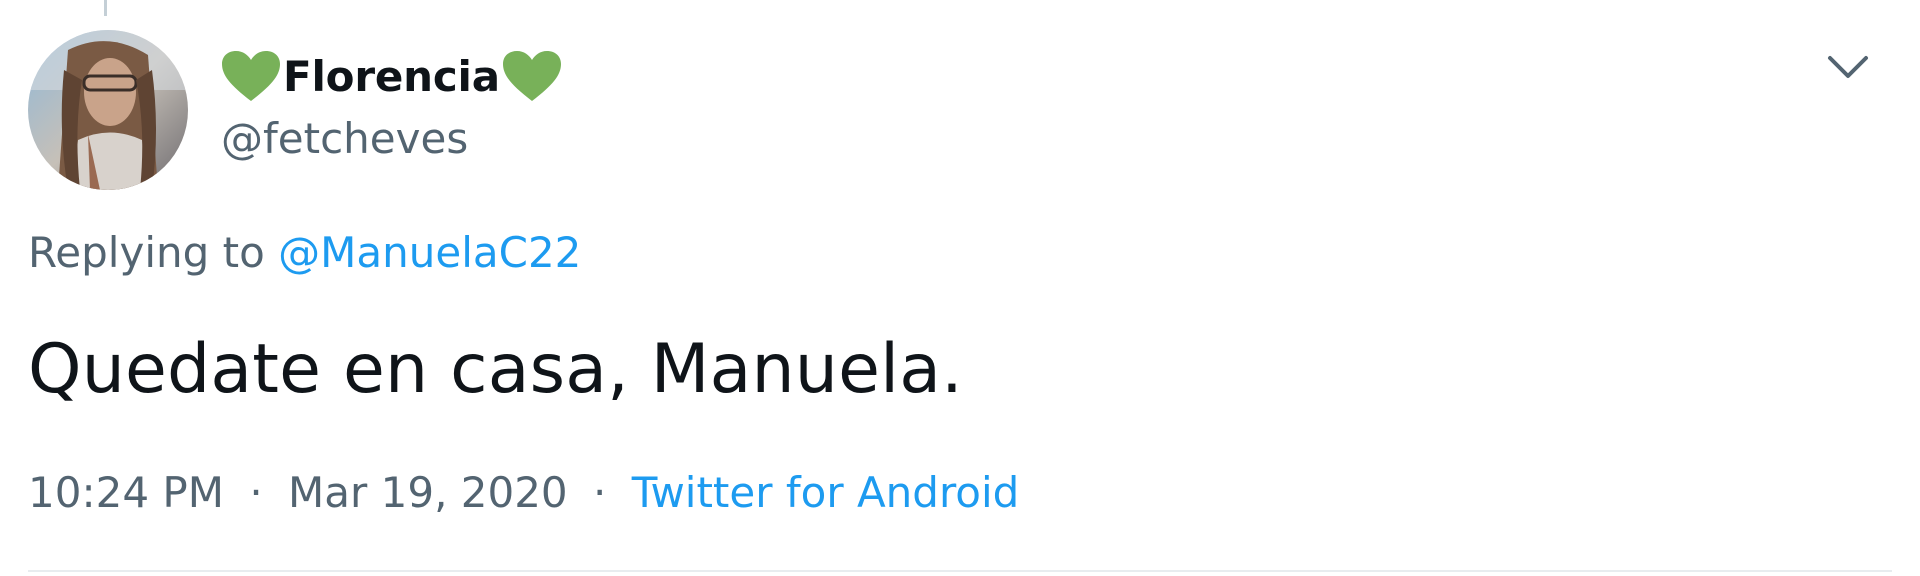 The height and width of the screenshot is (576, 1920). I want to click on display-name-row: Florencia, so click(391, 76).